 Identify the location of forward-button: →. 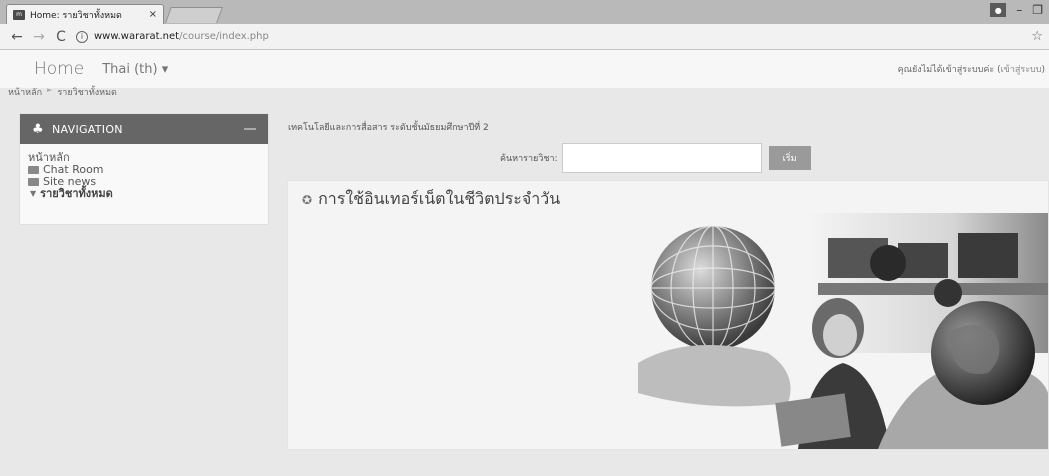
(39, 37).